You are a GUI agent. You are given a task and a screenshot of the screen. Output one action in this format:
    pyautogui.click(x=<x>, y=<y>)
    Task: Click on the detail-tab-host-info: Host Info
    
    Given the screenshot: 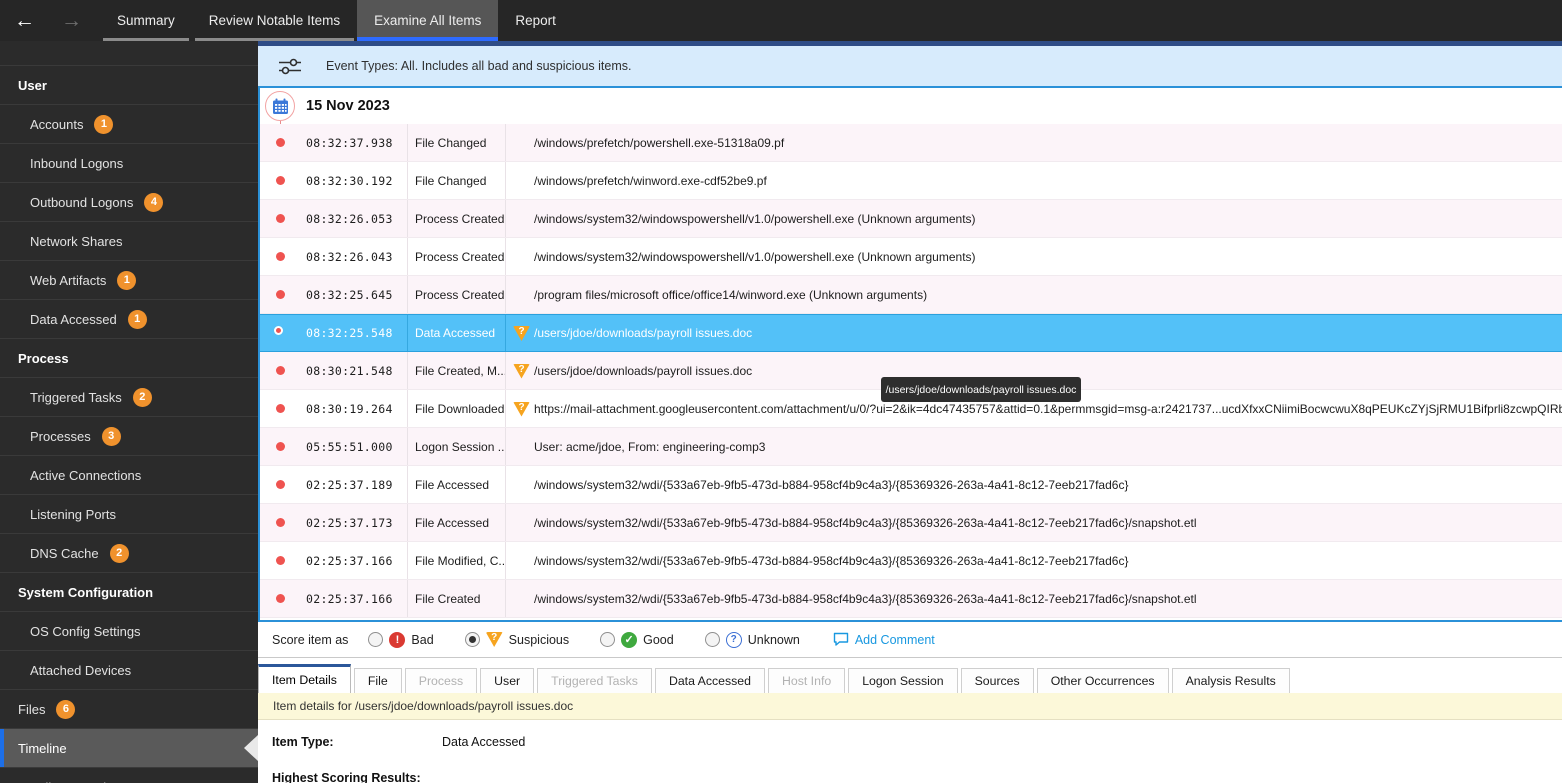 What is the action you would take?
    pyautogui.click(x=806, y=680)
    